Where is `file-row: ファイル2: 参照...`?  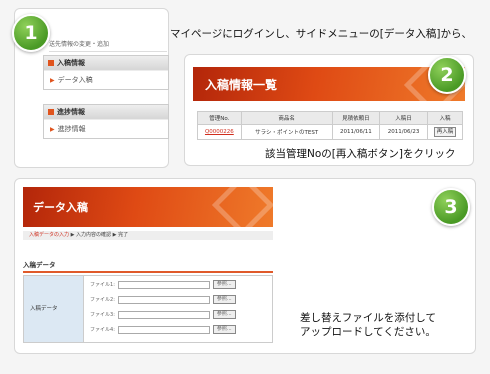
file-row: ファイル2: 参照... is located at coordinates (163, 300).